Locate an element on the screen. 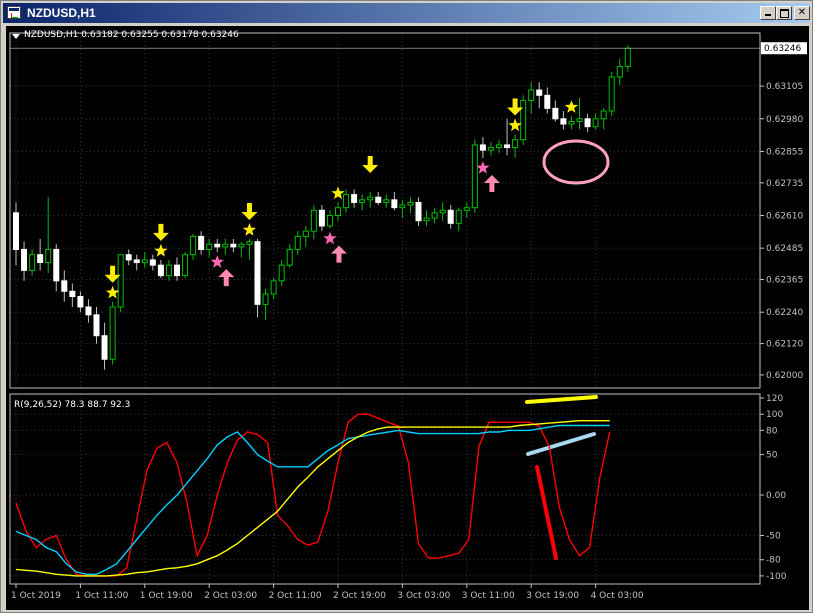 The image size is (813, 613). highlight-circle is located at coordinates (576, 162).